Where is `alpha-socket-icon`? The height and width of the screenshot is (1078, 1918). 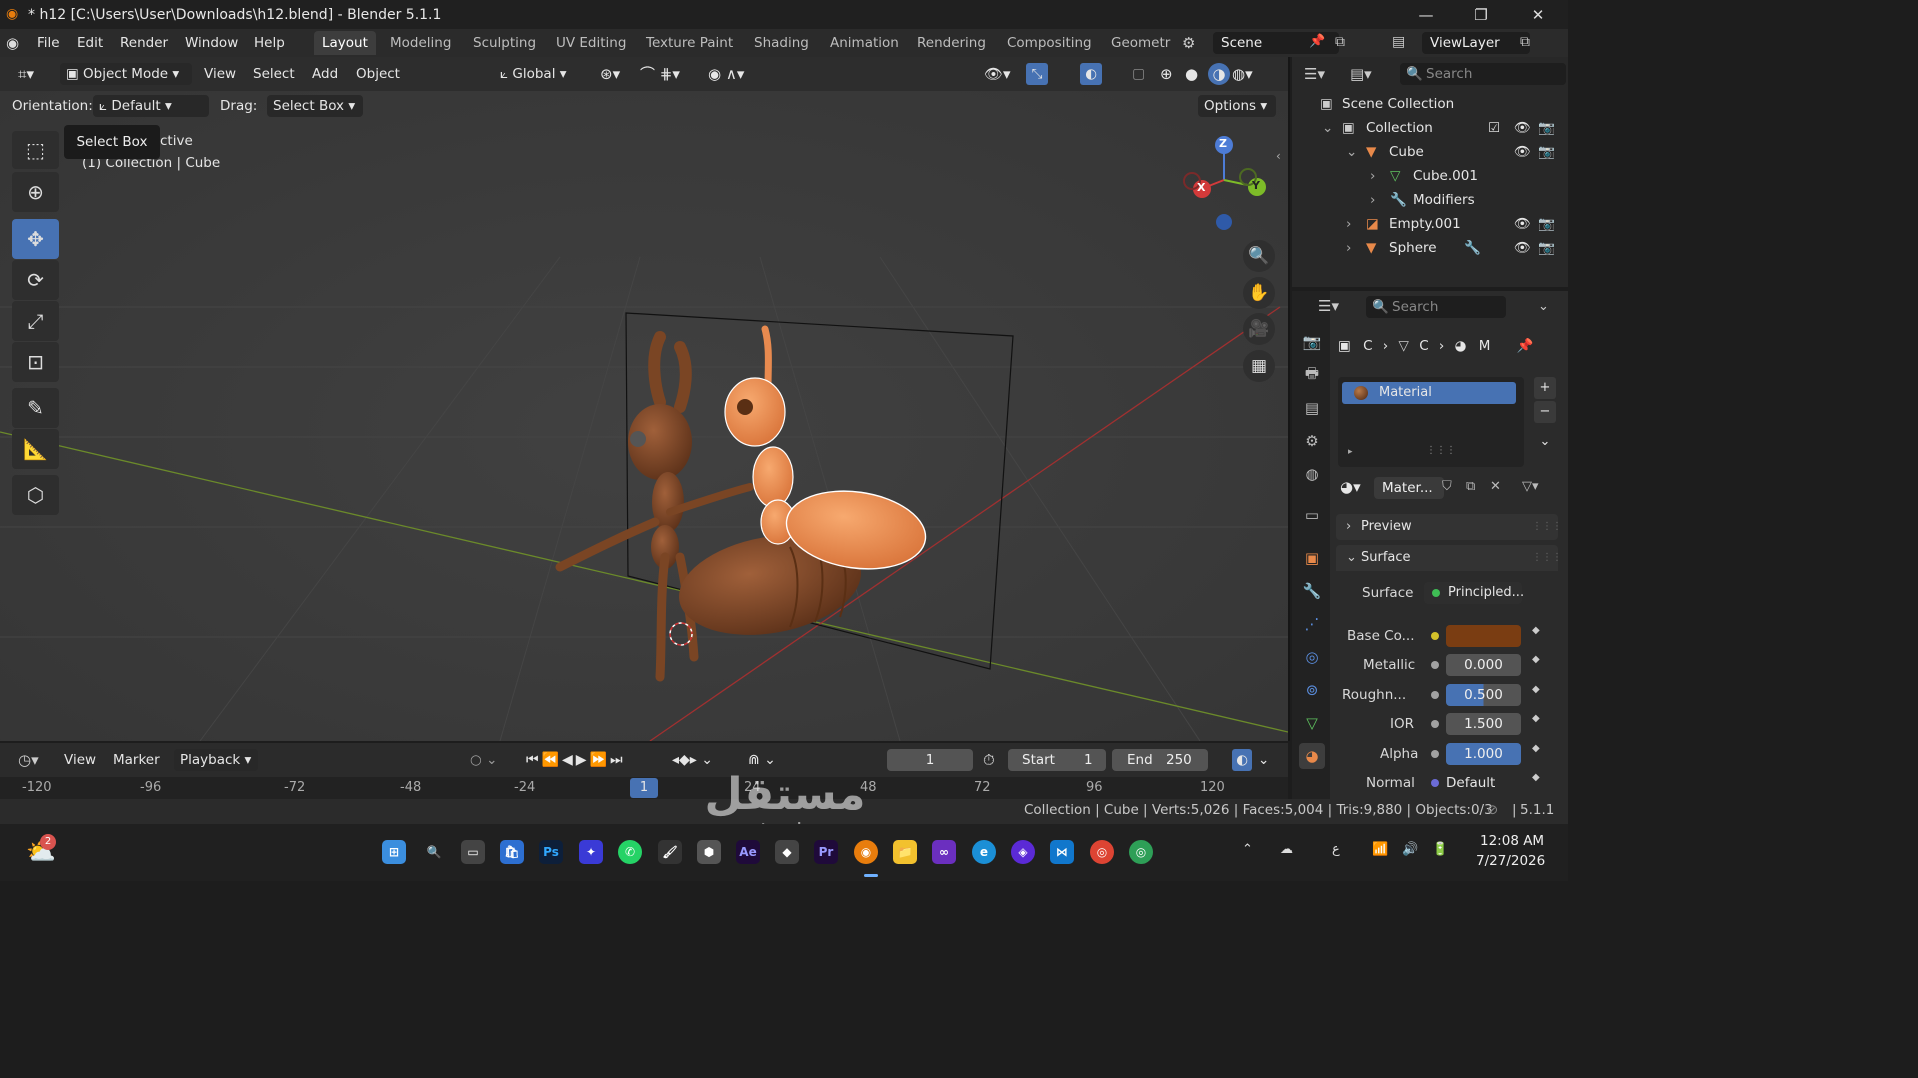 alpha-socket-icon is located at coordinates (1435, 754).